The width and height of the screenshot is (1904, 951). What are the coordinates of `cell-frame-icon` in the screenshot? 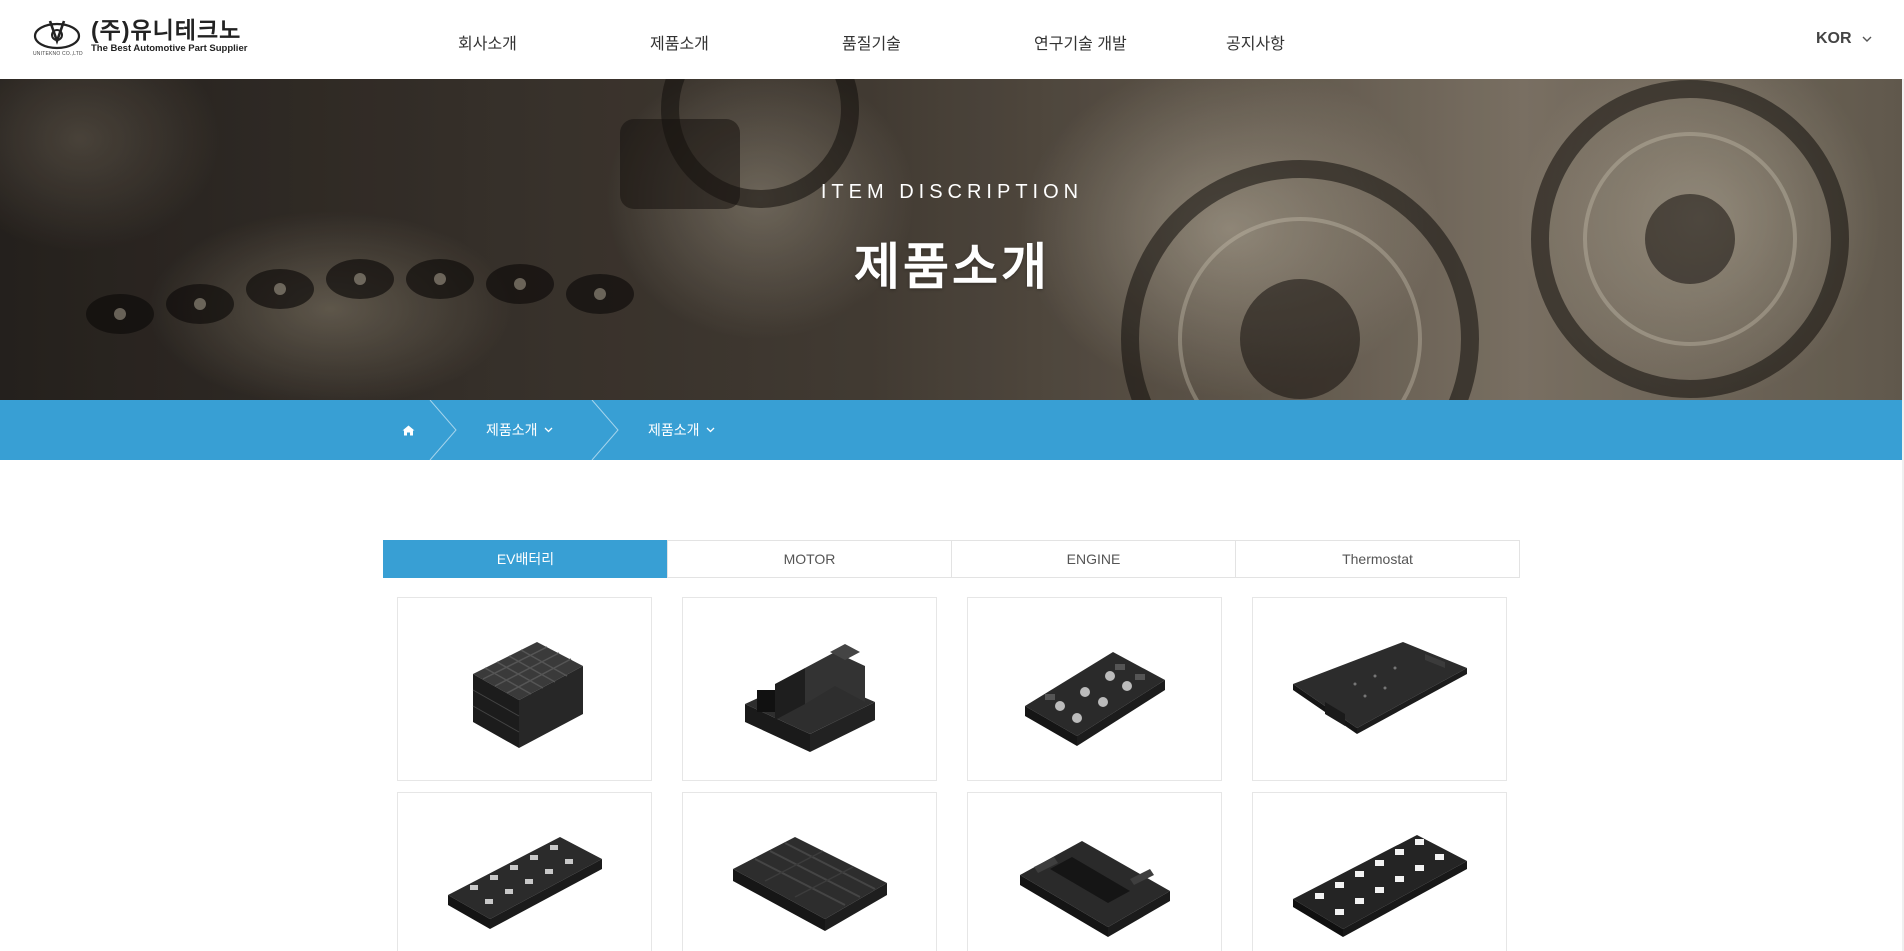 It's located at (524, 883).